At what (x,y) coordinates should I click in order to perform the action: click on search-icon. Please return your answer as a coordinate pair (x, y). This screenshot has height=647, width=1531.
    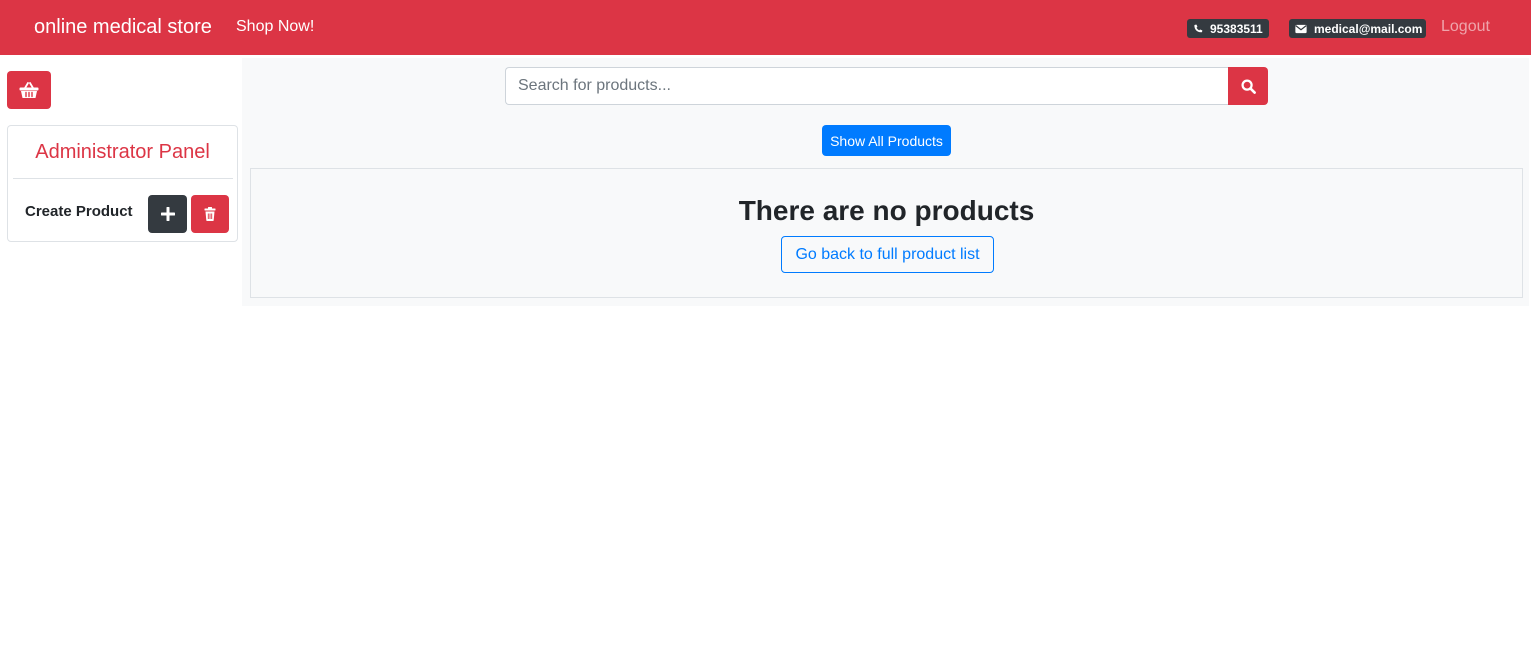
    Looking at the image, I should click on (1248, 86).